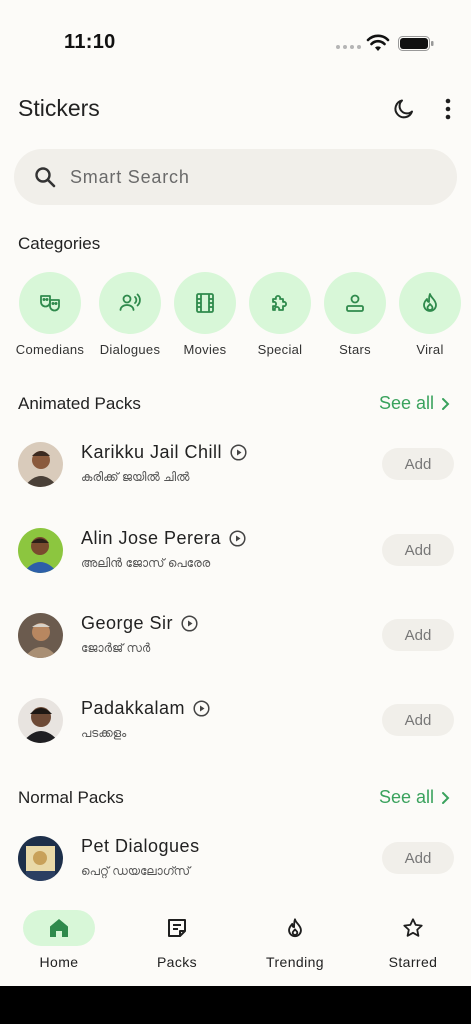 Image resolution: width=471 pixels, height=1024 pixels. I want to click on pack-title: George Sir, so click(139, 623).